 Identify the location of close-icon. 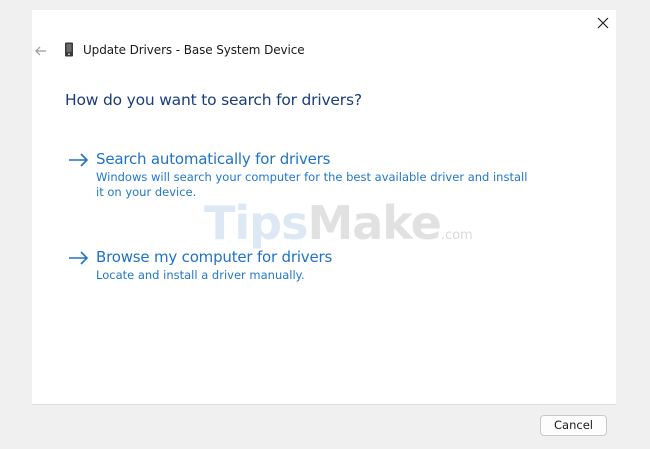
(603, 23).